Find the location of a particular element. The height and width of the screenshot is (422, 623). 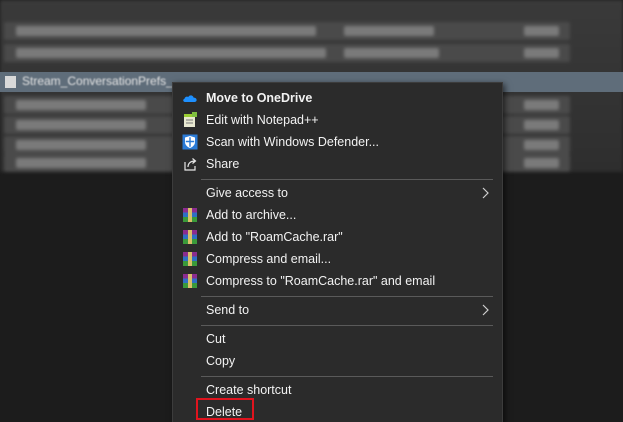

menu-item-add-to-rar: Add to "RoamCache.rar" is located at coordinates (337, 237).